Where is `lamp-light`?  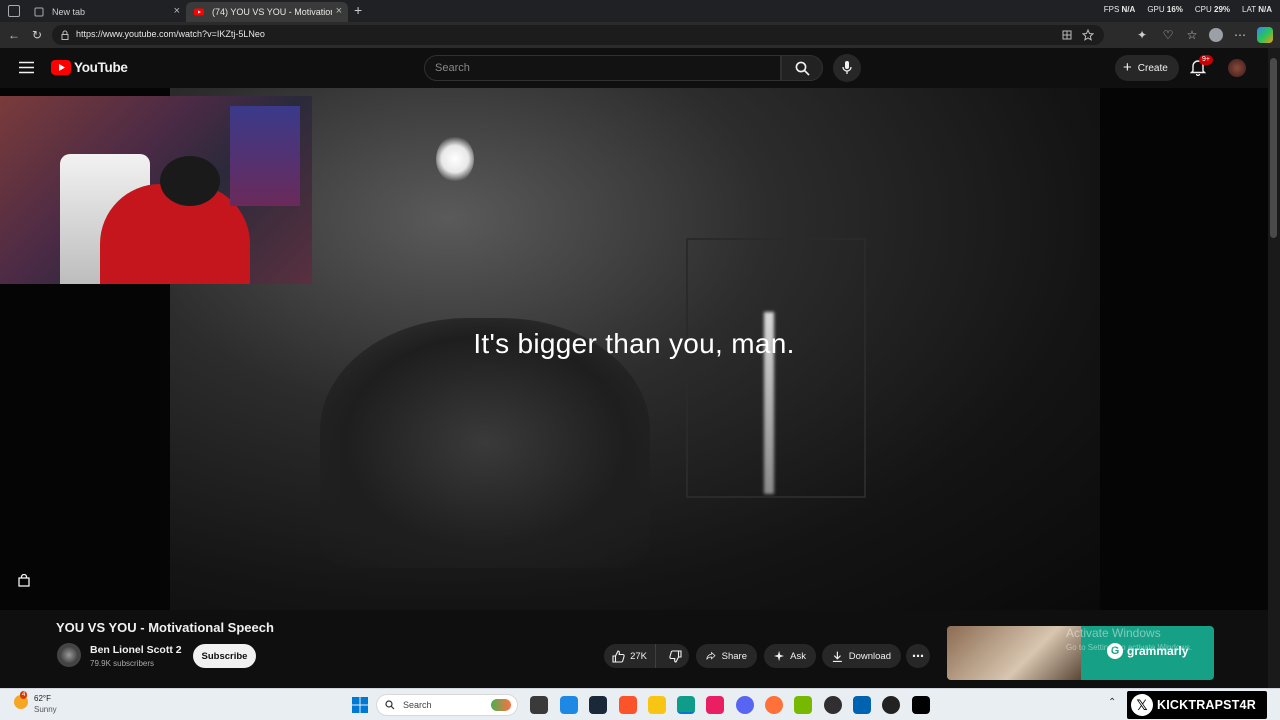
lamp-light is located at coordinates (455, 159).